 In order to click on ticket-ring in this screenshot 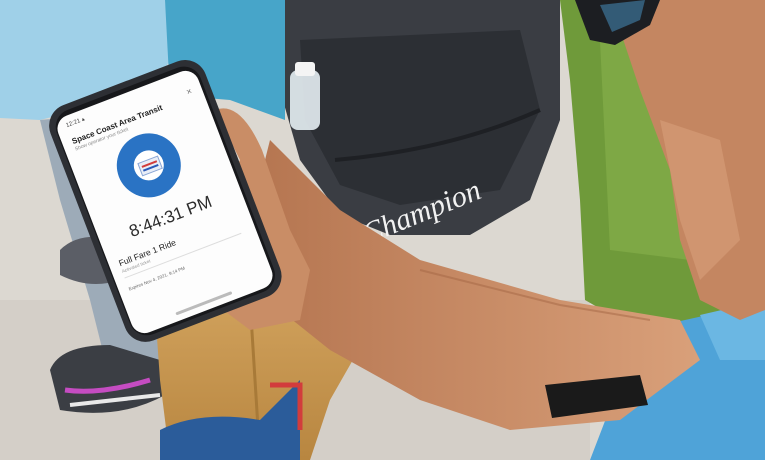, I will do `click(149, 165)`.